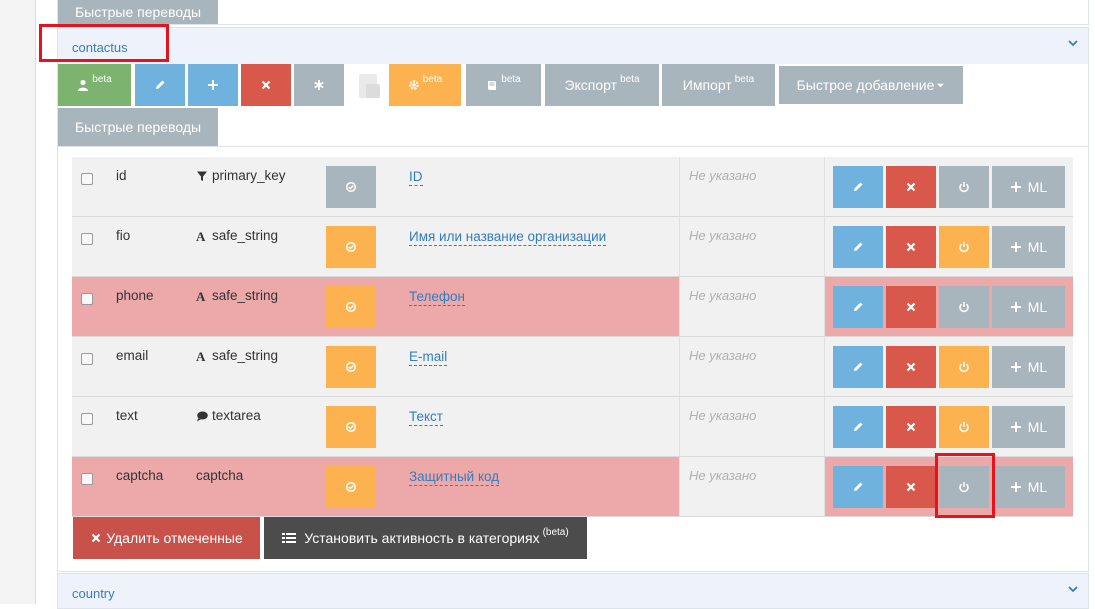  I want to click on field-name: id, so click(121, 175).